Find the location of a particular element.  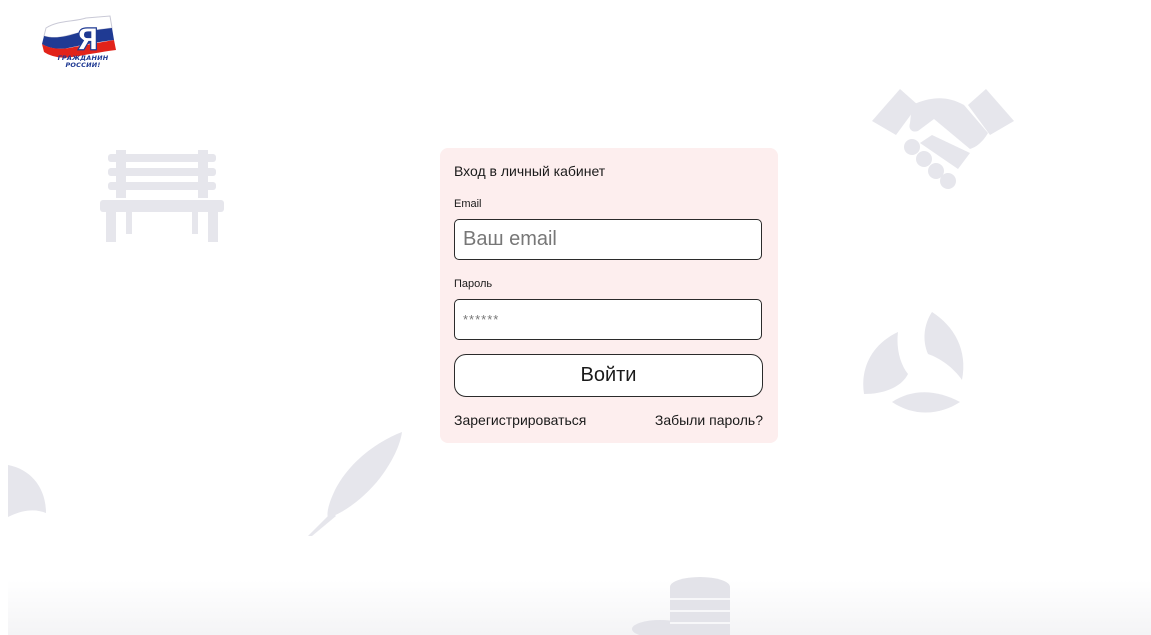

bench-icon is located at coordinates (162, 196).